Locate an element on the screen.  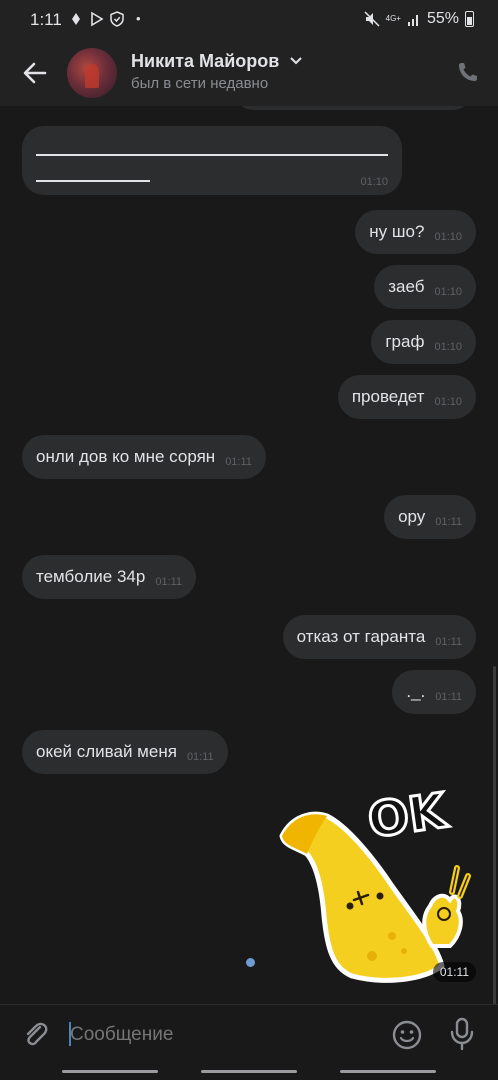
notification-icon is located at coordinates (76, 19).